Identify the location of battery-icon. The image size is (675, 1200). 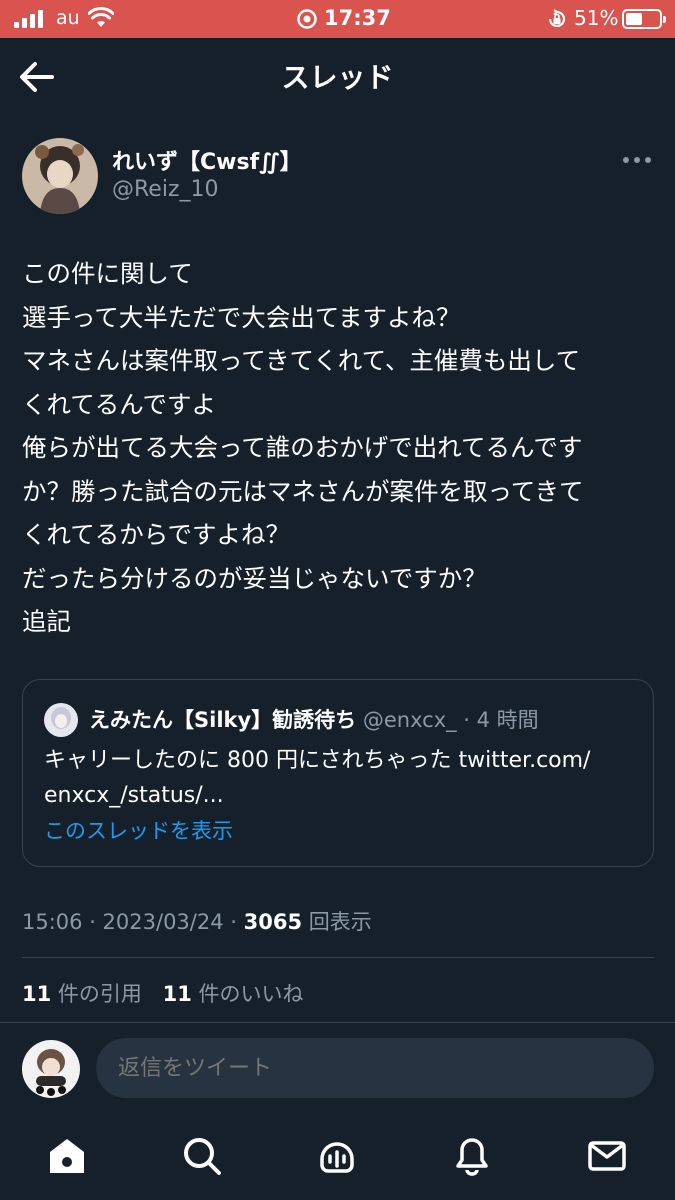
(644, 19).